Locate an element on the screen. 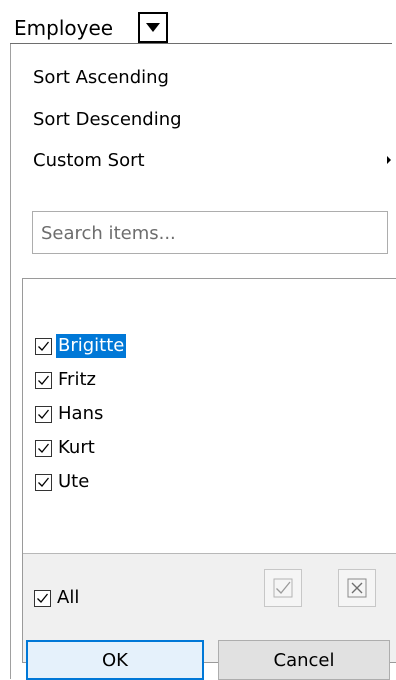  uncheck-all-button is located at coordinates (357, 588).